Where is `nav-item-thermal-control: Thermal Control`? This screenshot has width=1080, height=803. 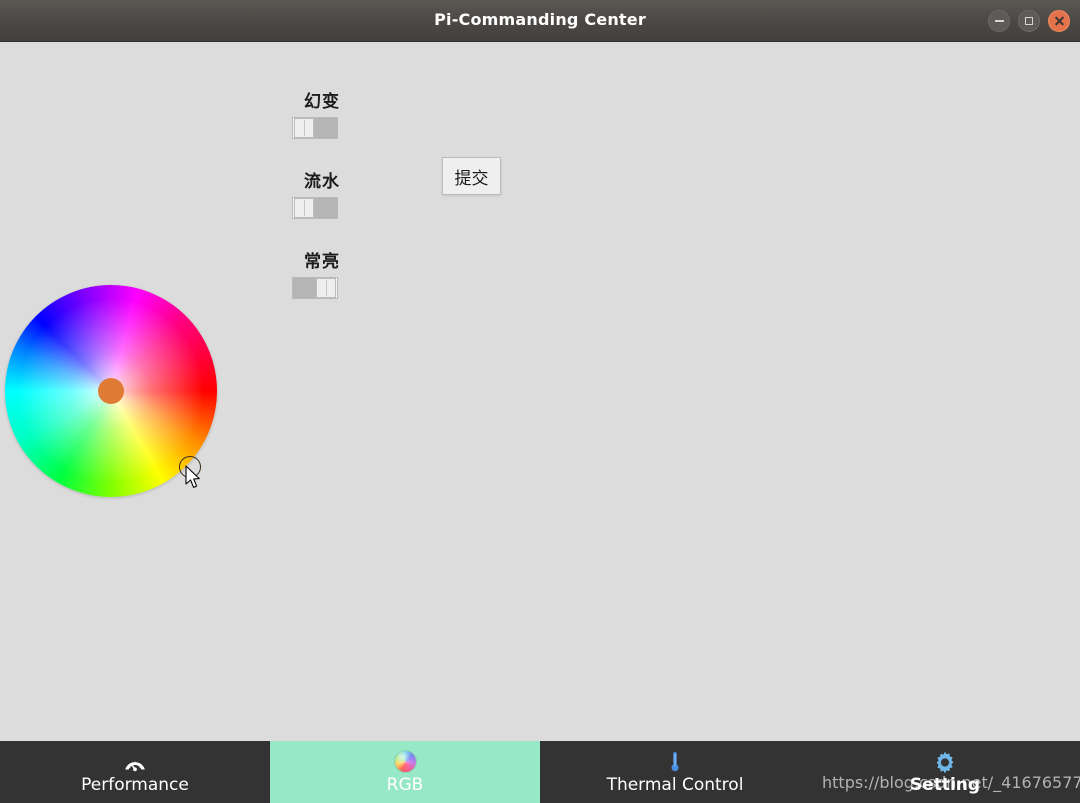 nav-item-thermal-control: Thermal Control is located at coordinates (675, 772).